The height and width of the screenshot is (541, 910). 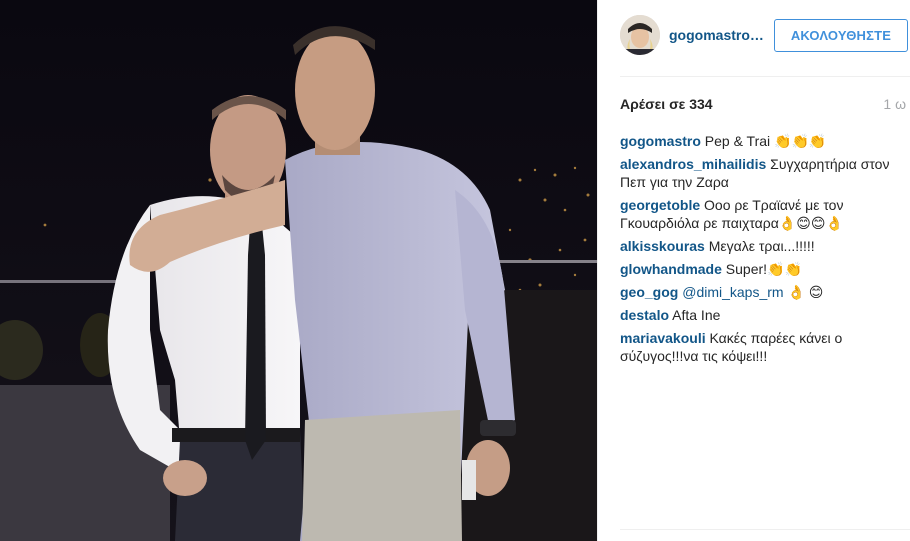 I want to click on comment: geo_gog @dimi_kaps_rm 👌 😊, so click(x=762, y=292).